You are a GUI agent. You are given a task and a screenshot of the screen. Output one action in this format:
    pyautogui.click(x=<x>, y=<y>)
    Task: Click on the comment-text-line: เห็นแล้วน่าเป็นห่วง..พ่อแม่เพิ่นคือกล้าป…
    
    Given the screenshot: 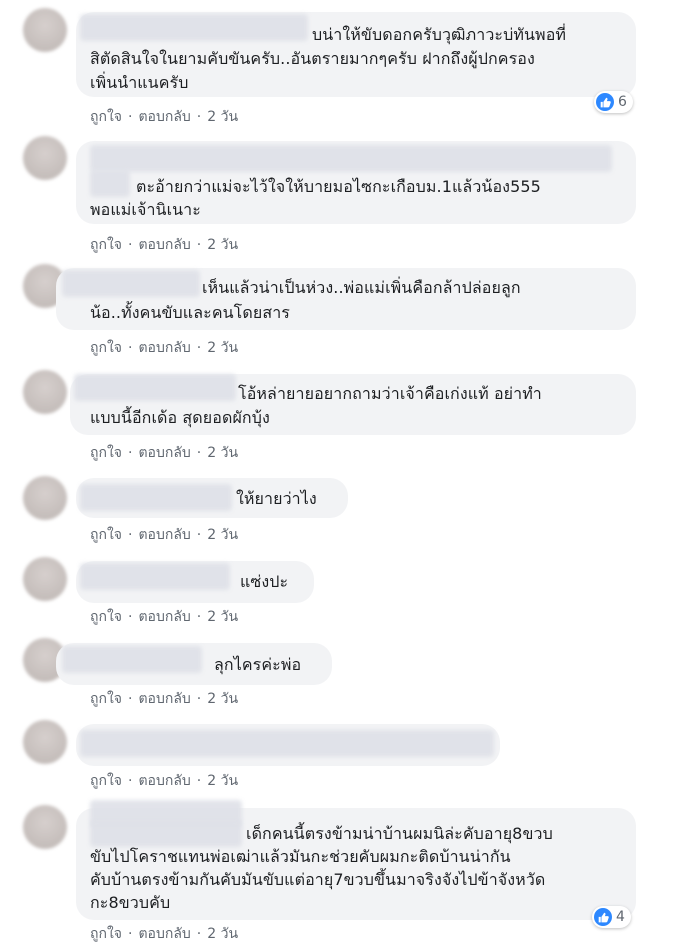 What is the action you would take?
    pyautogui.click(x=361, y=287)
    